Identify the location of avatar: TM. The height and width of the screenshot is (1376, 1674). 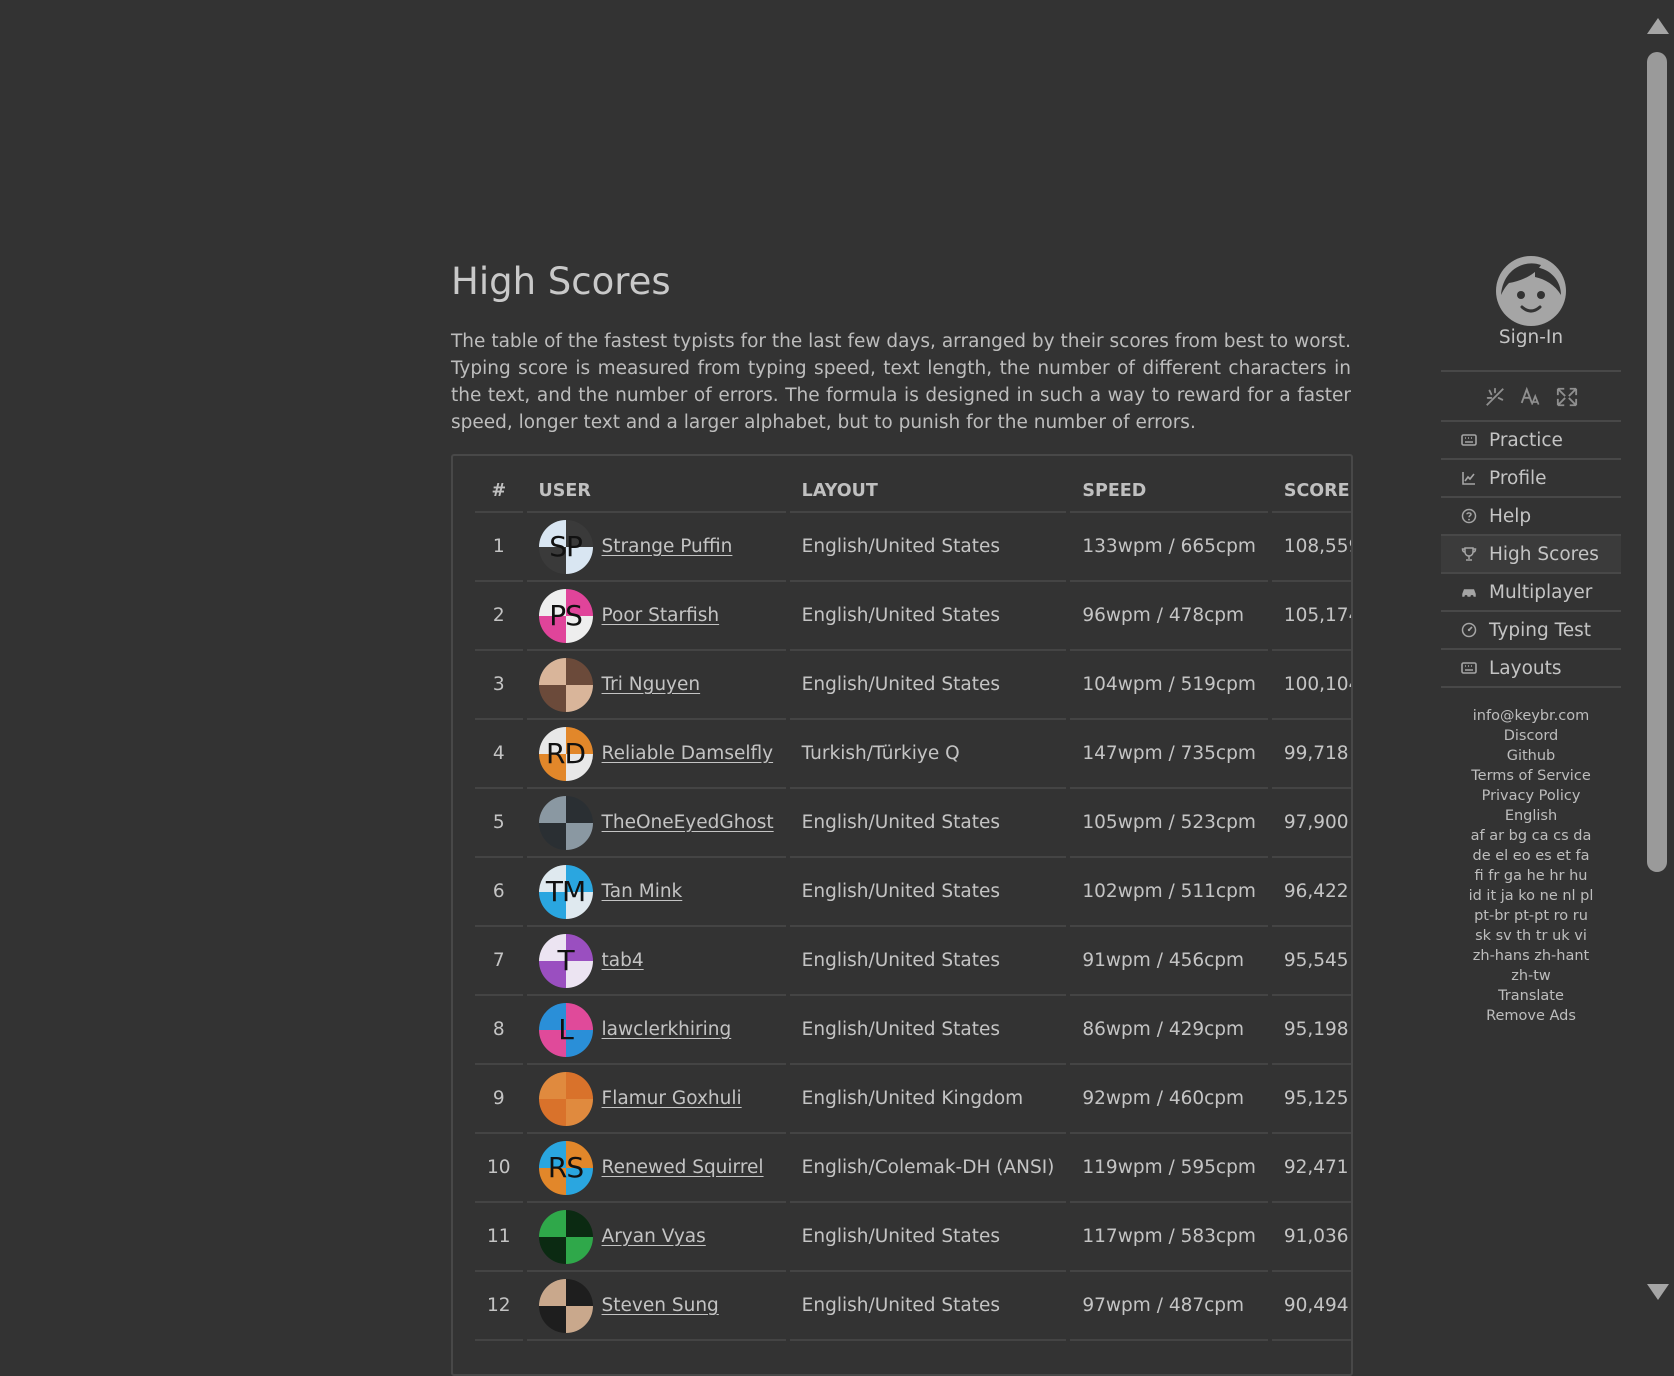
(565, 891).